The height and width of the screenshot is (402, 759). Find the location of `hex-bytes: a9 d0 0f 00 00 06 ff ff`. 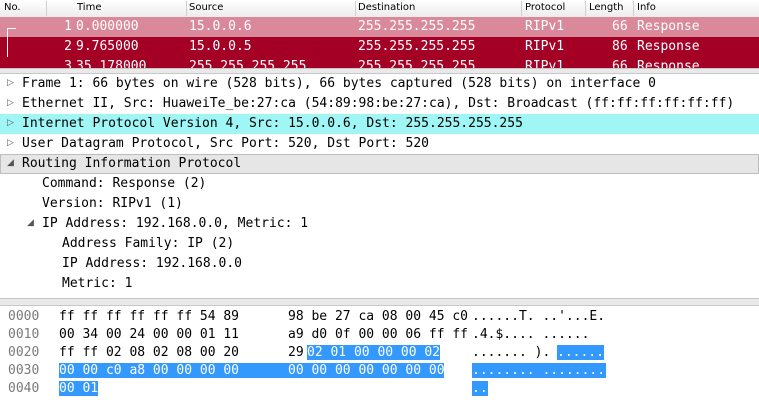

hex-bytes: a9 d0 0f 00 00 06 ff ff is located at coordinates (378, 334).